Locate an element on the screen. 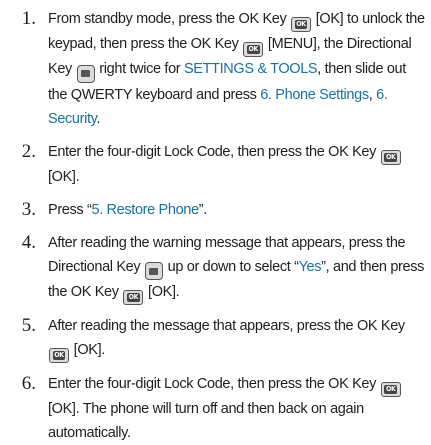 The height and width of the screenshot is (445, 431). highlighted-term: 5. Restore Phone is located at coordinates (145, 209).